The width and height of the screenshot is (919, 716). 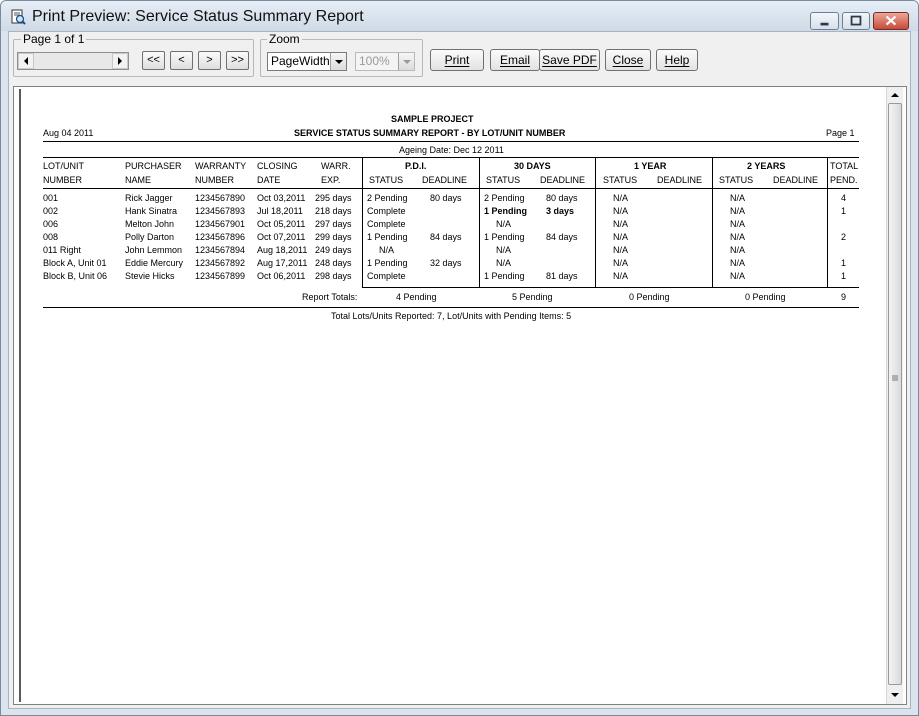 I want to click on closing-date-cell: Oct 06,2011, so click(x=281, y=276).